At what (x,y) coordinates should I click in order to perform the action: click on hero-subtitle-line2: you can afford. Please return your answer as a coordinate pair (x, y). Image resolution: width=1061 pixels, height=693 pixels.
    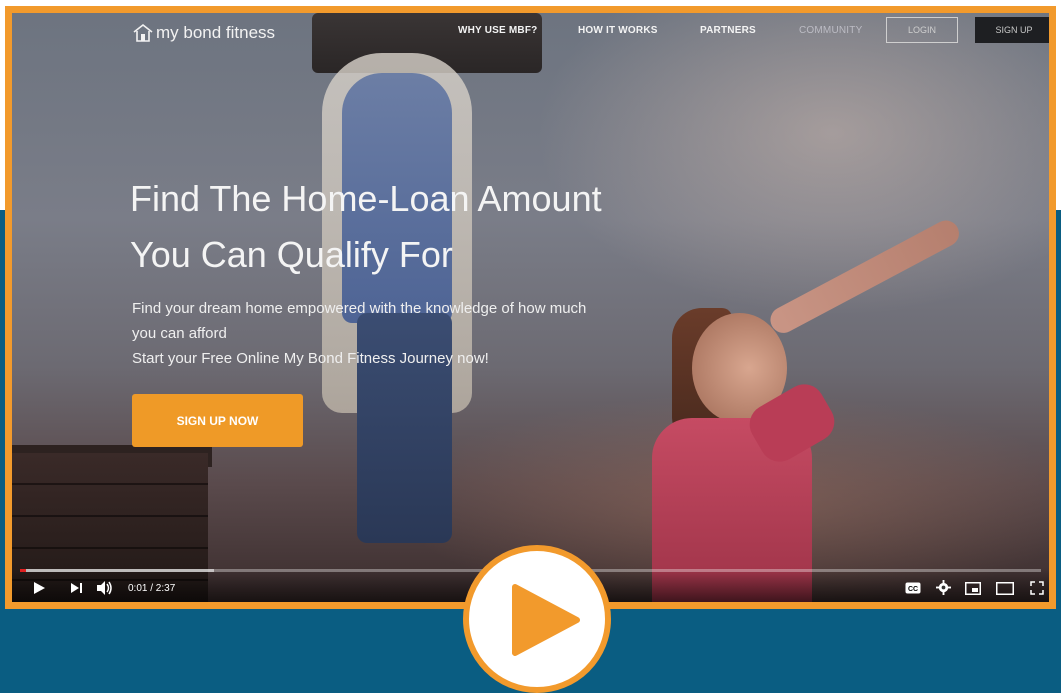
    Looking at the image, I should click on (179, 333).